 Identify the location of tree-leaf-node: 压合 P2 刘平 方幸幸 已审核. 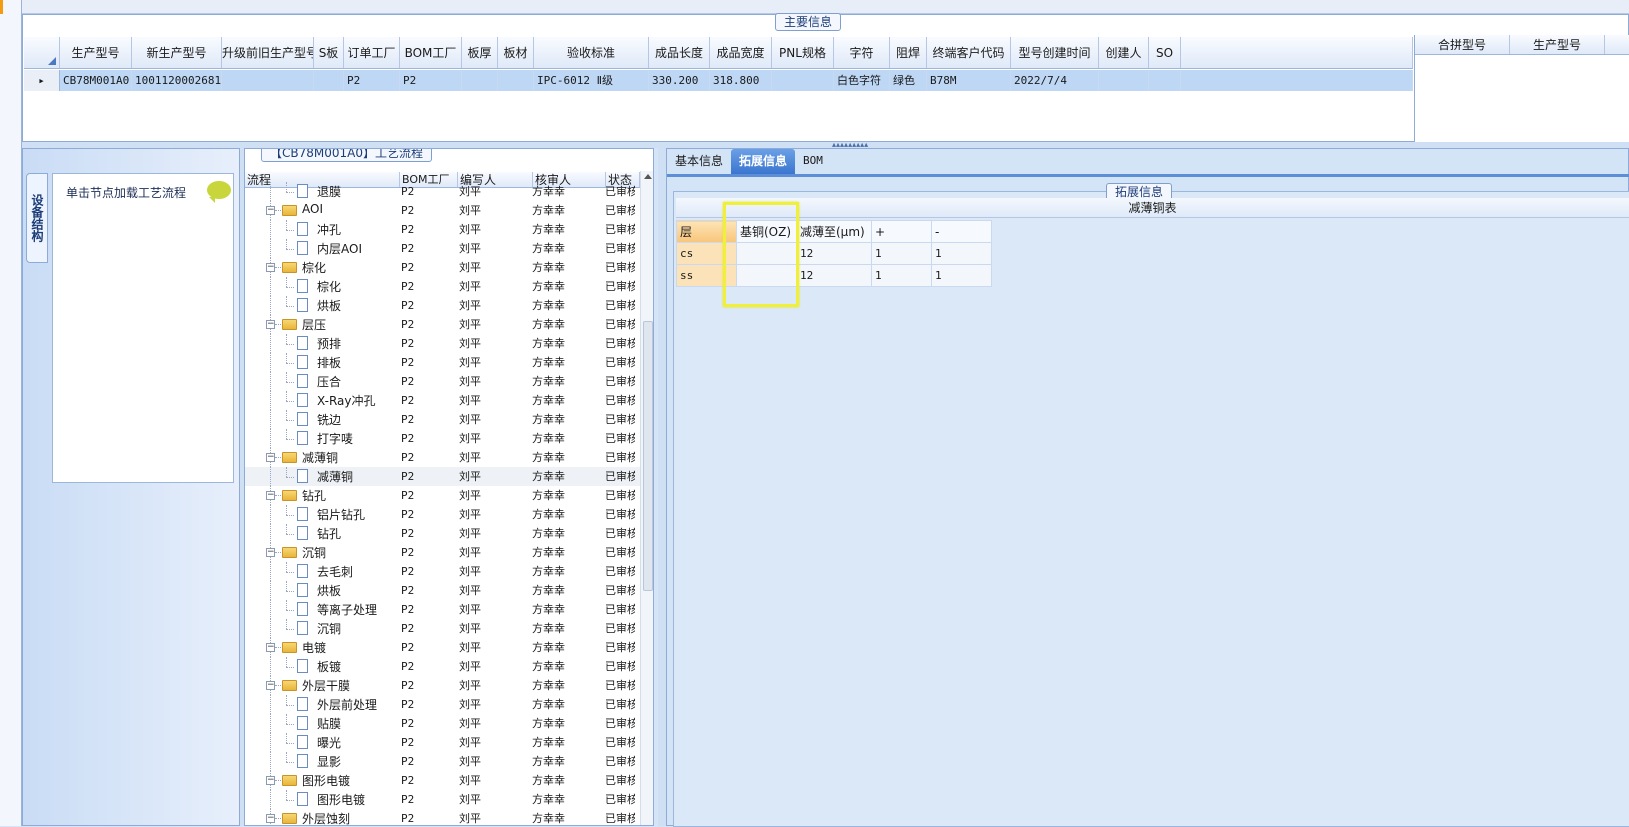
(442, 381).